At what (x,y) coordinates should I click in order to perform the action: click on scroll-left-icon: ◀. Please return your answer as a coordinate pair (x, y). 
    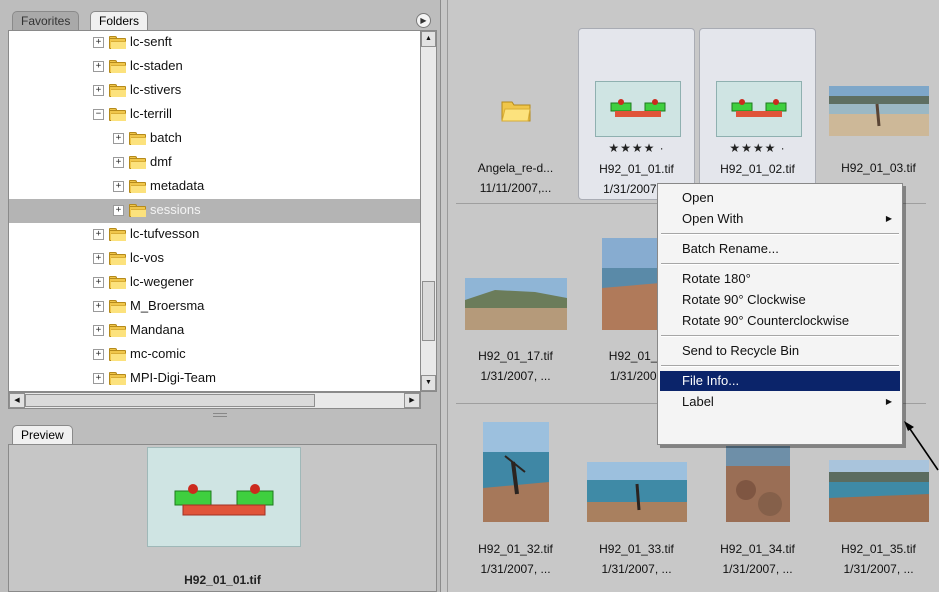
    Looking at the image, I should click on (17, 400).